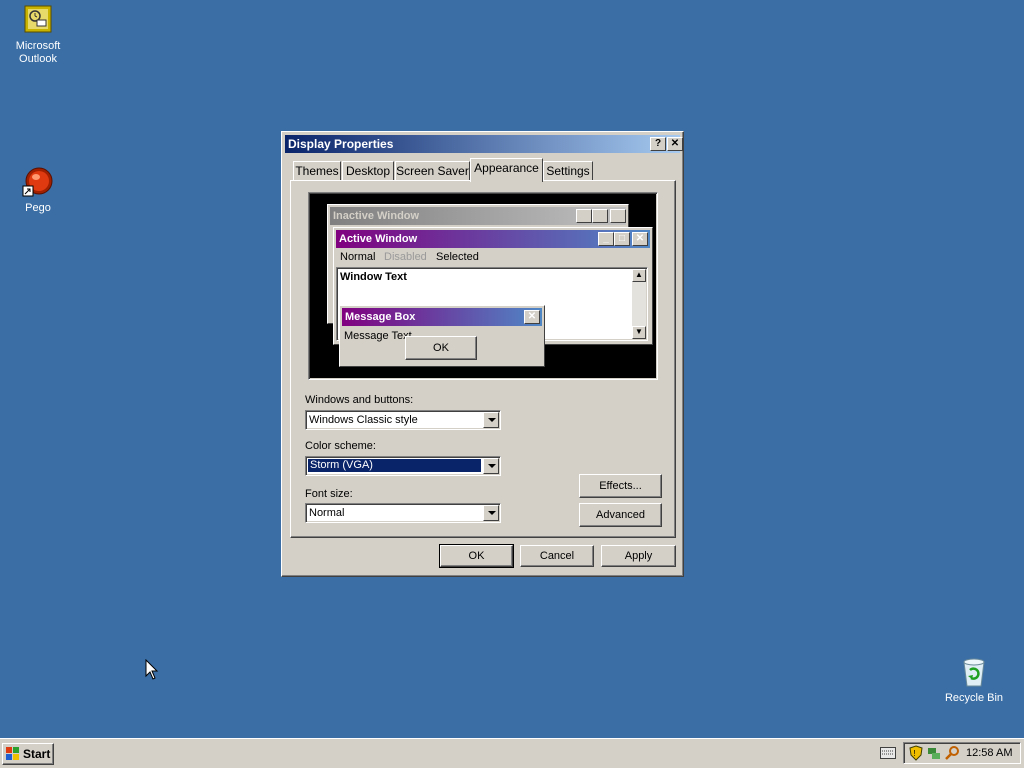  I want to click on windows-buttons-select: Windows Classic style, so click(403, 420).